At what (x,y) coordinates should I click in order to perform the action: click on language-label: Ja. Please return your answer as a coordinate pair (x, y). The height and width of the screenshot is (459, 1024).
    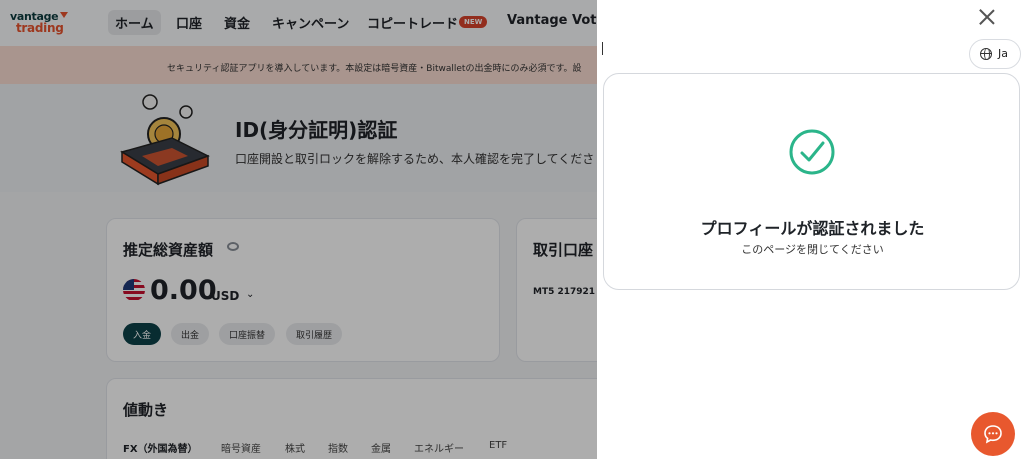
    Looking at the image, I should click on (1003, 53).